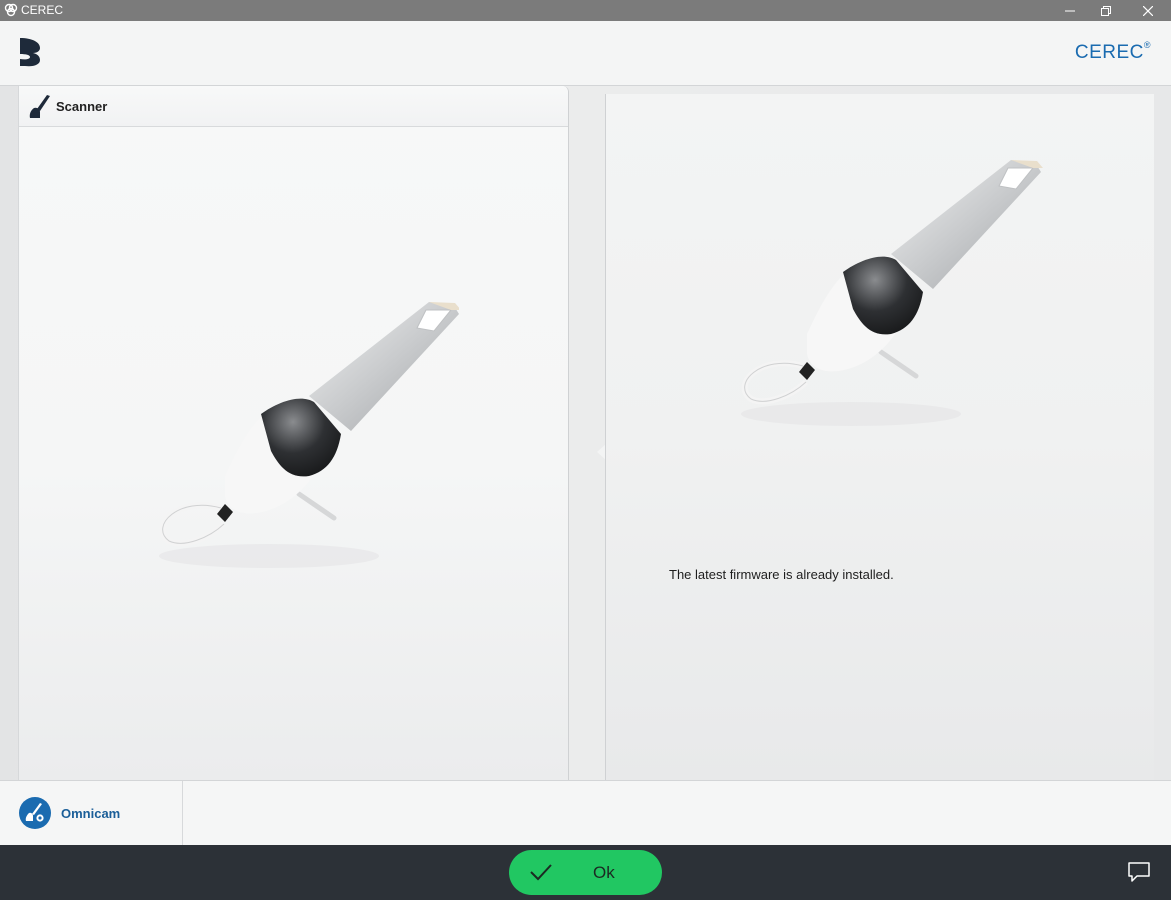 The width and height of the screenshot is (1171, 900). I want to click on device-selector: Omnicam, so click(91, 813).